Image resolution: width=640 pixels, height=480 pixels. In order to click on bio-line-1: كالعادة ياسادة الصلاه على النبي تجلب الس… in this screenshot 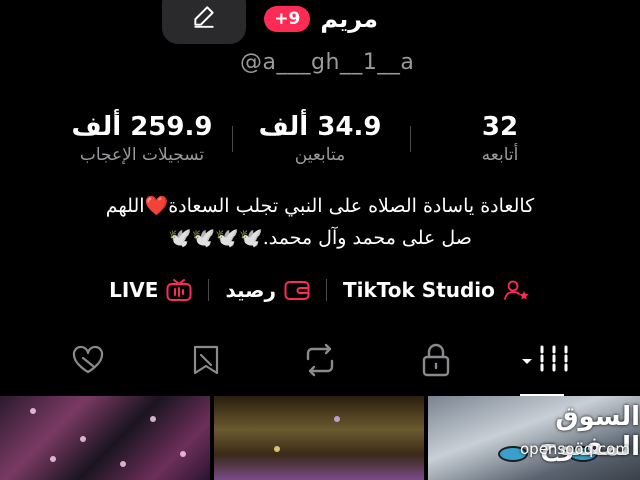, I will do `click(320, 206)`.